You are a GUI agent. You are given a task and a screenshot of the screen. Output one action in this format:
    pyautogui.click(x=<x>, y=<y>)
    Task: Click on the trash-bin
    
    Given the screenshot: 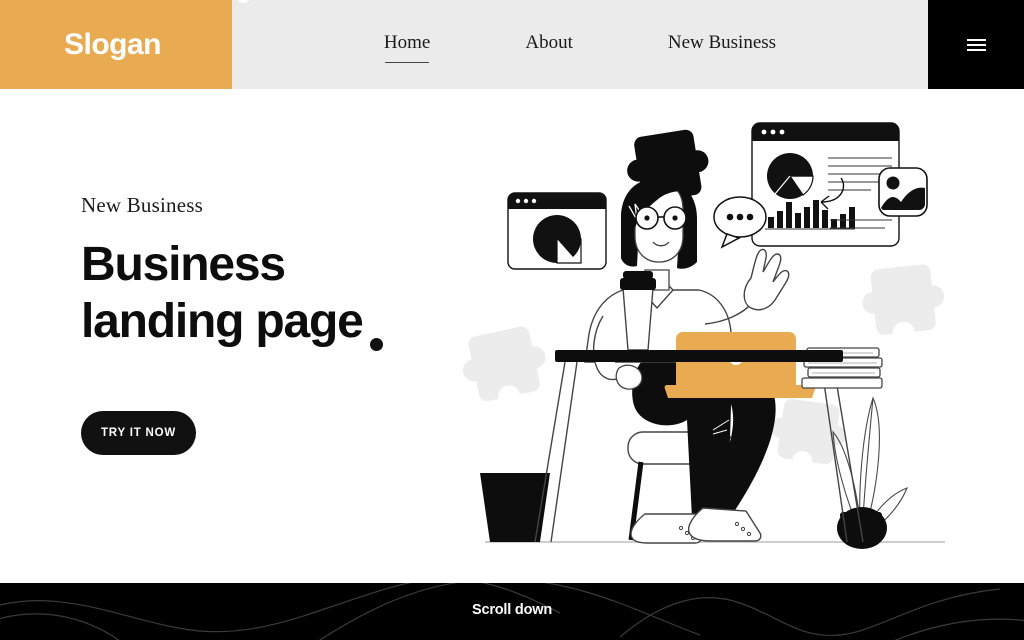 What is the action you would take?
    pyautogui.click(x=515, y=507)
    